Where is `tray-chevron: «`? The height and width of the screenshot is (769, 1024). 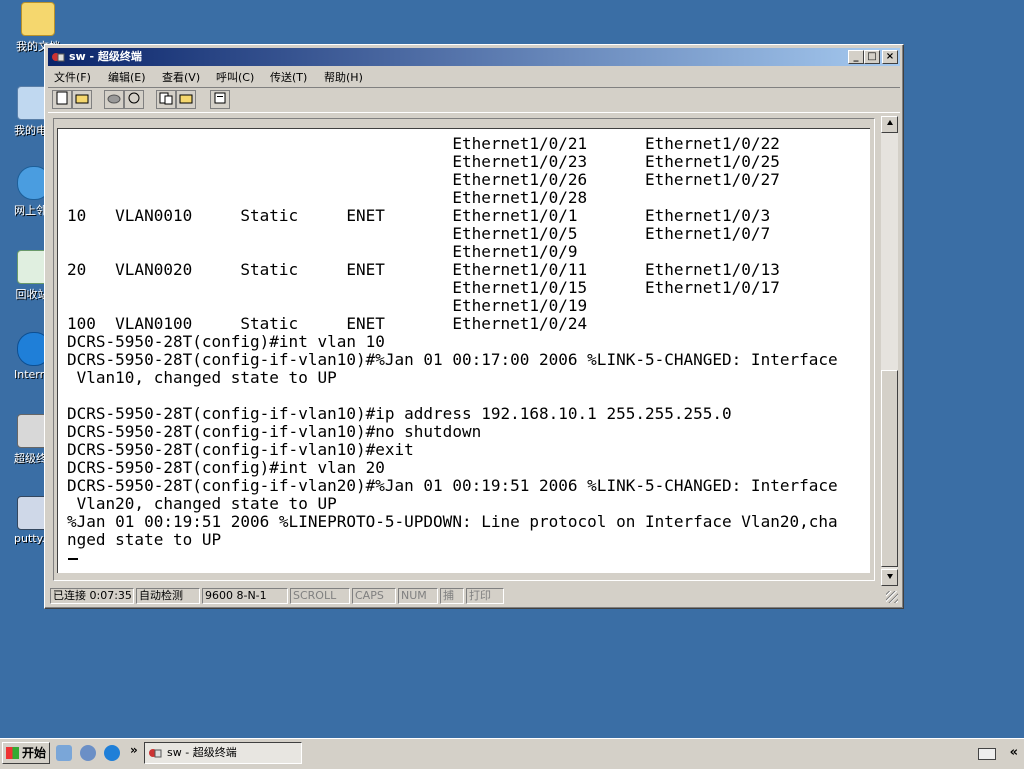
tray-chevron: « is located at coordinates (1014, 752).